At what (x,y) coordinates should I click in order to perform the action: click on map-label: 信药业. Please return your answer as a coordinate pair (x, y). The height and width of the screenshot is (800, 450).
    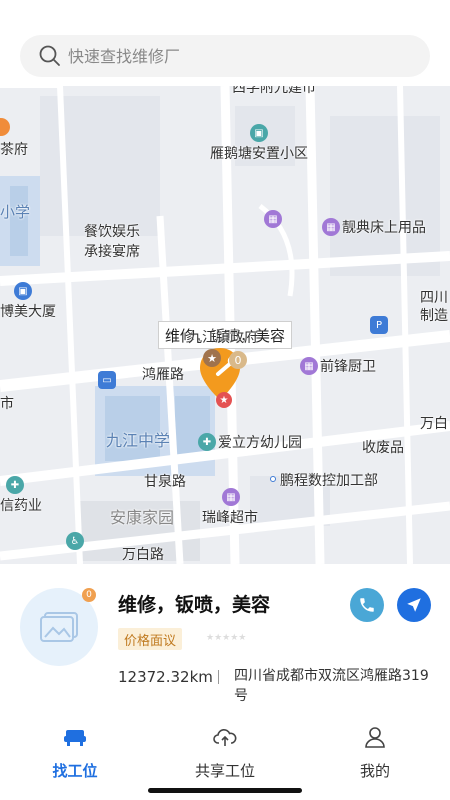
    Looking at the image, I should click on (21, 506).